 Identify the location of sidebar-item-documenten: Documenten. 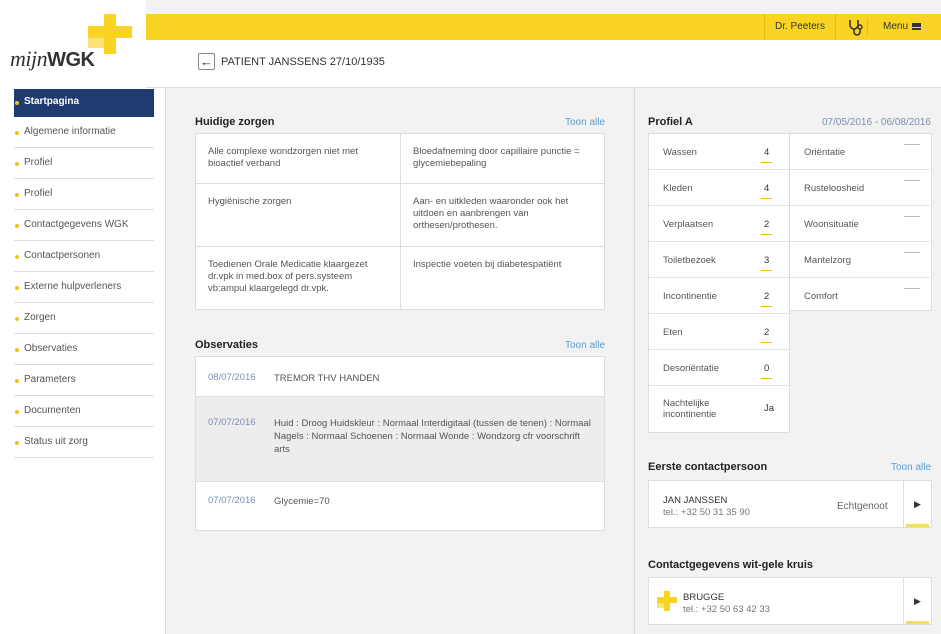
(84, 411).